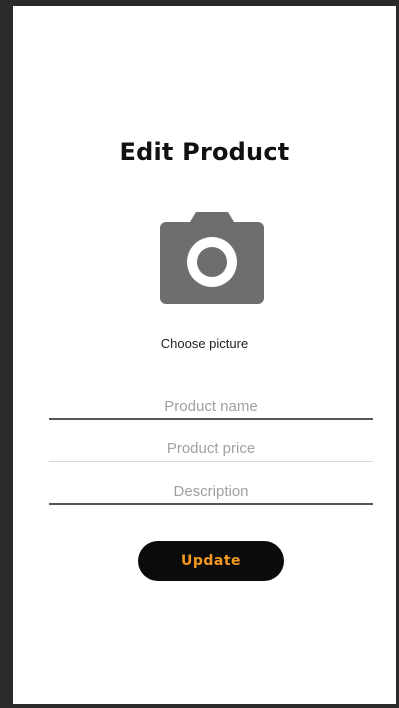  I want to click on frame-border-bottom, so click(199, 706).